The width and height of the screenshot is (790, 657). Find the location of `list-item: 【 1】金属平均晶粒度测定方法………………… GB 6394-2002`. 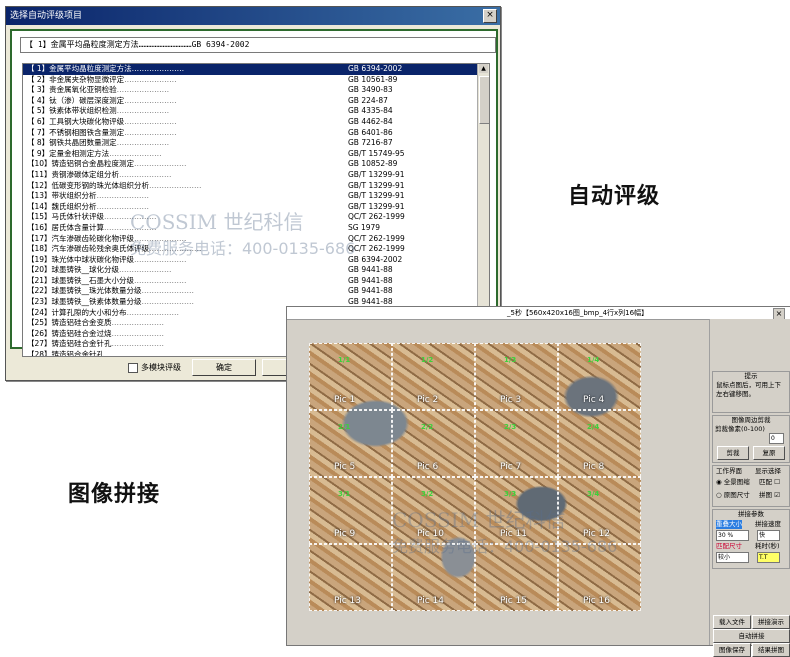

list-item: 【 1】金属平均晶粒度测定方法………………… GB 6394-2002 is located at coordinates (256, 69).